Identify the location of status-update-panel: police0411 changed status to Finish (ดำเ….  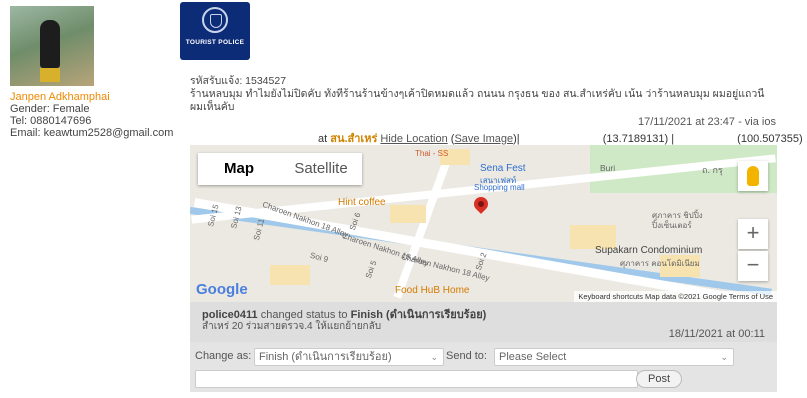
(483, 322).